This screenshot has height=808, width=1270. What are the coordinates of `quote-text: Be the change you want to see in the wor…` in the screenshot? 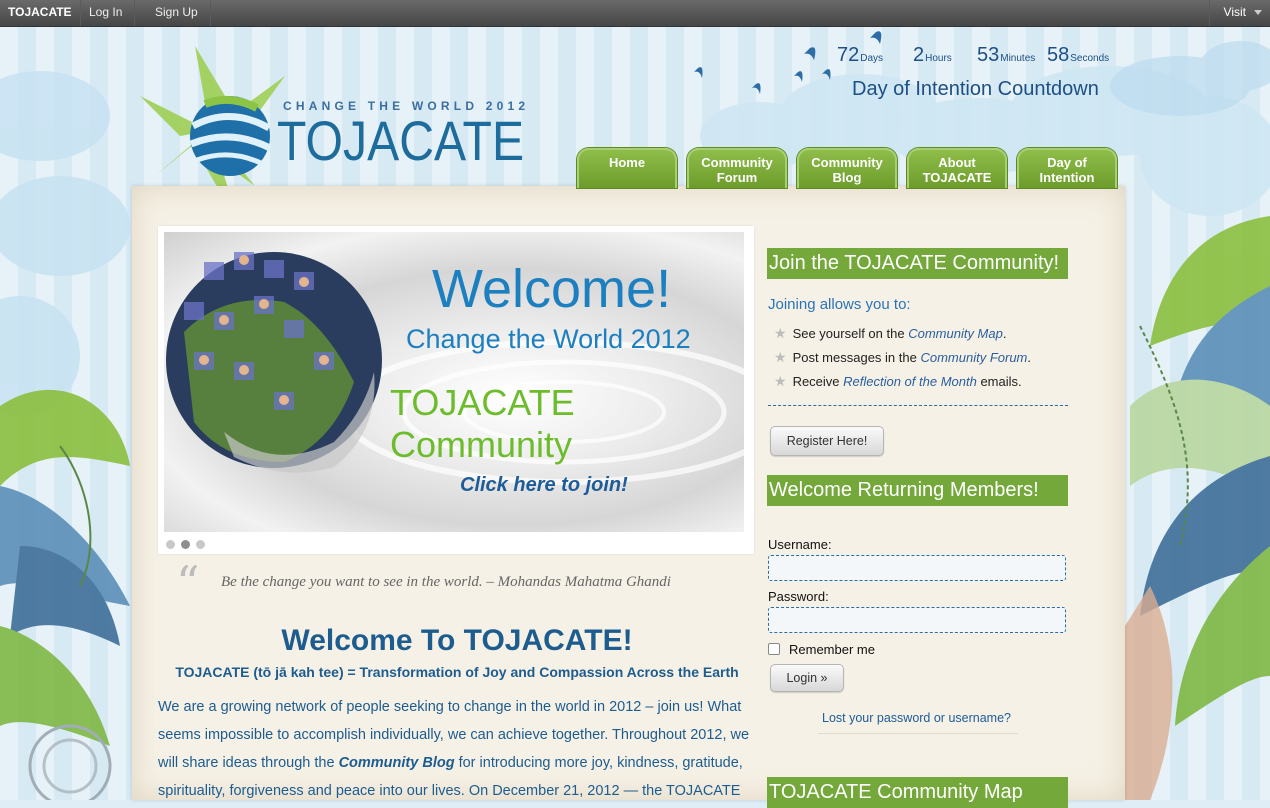 It's located at (446, 582).